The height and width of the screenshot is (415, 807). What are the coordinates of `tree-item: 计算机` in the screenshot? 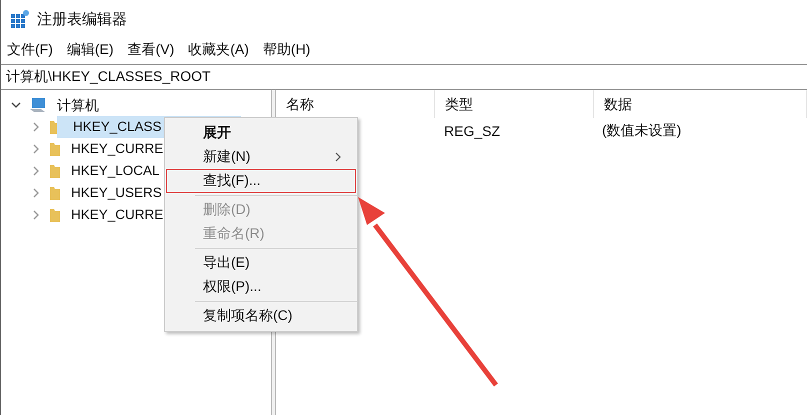 It's located at (78, 105).